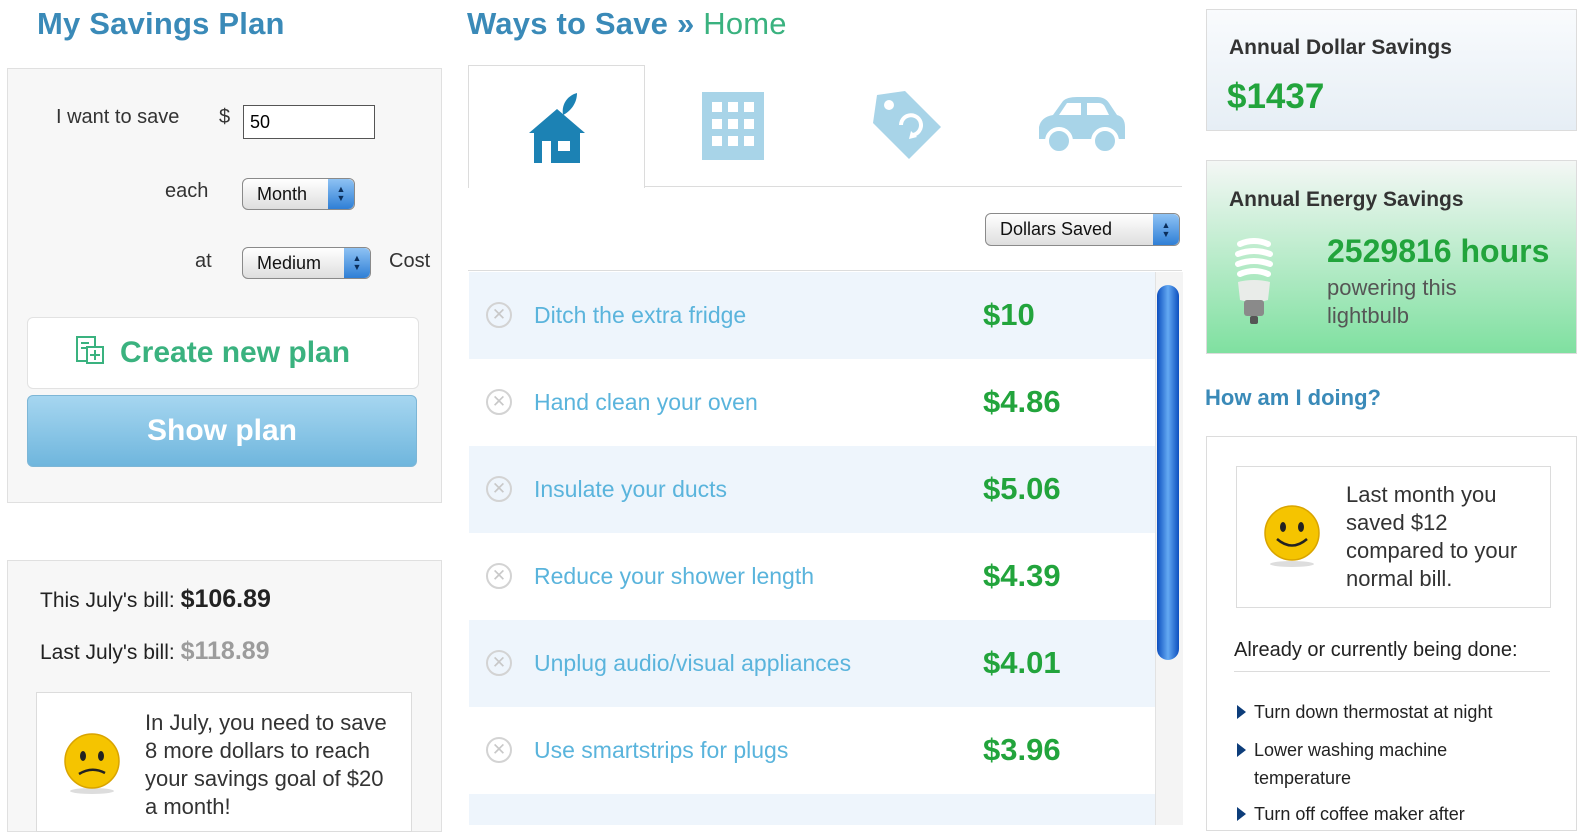 The image size is (1577, 832). I want to click on breadcrumb: Ways to Save » Home, so click(627, 24).